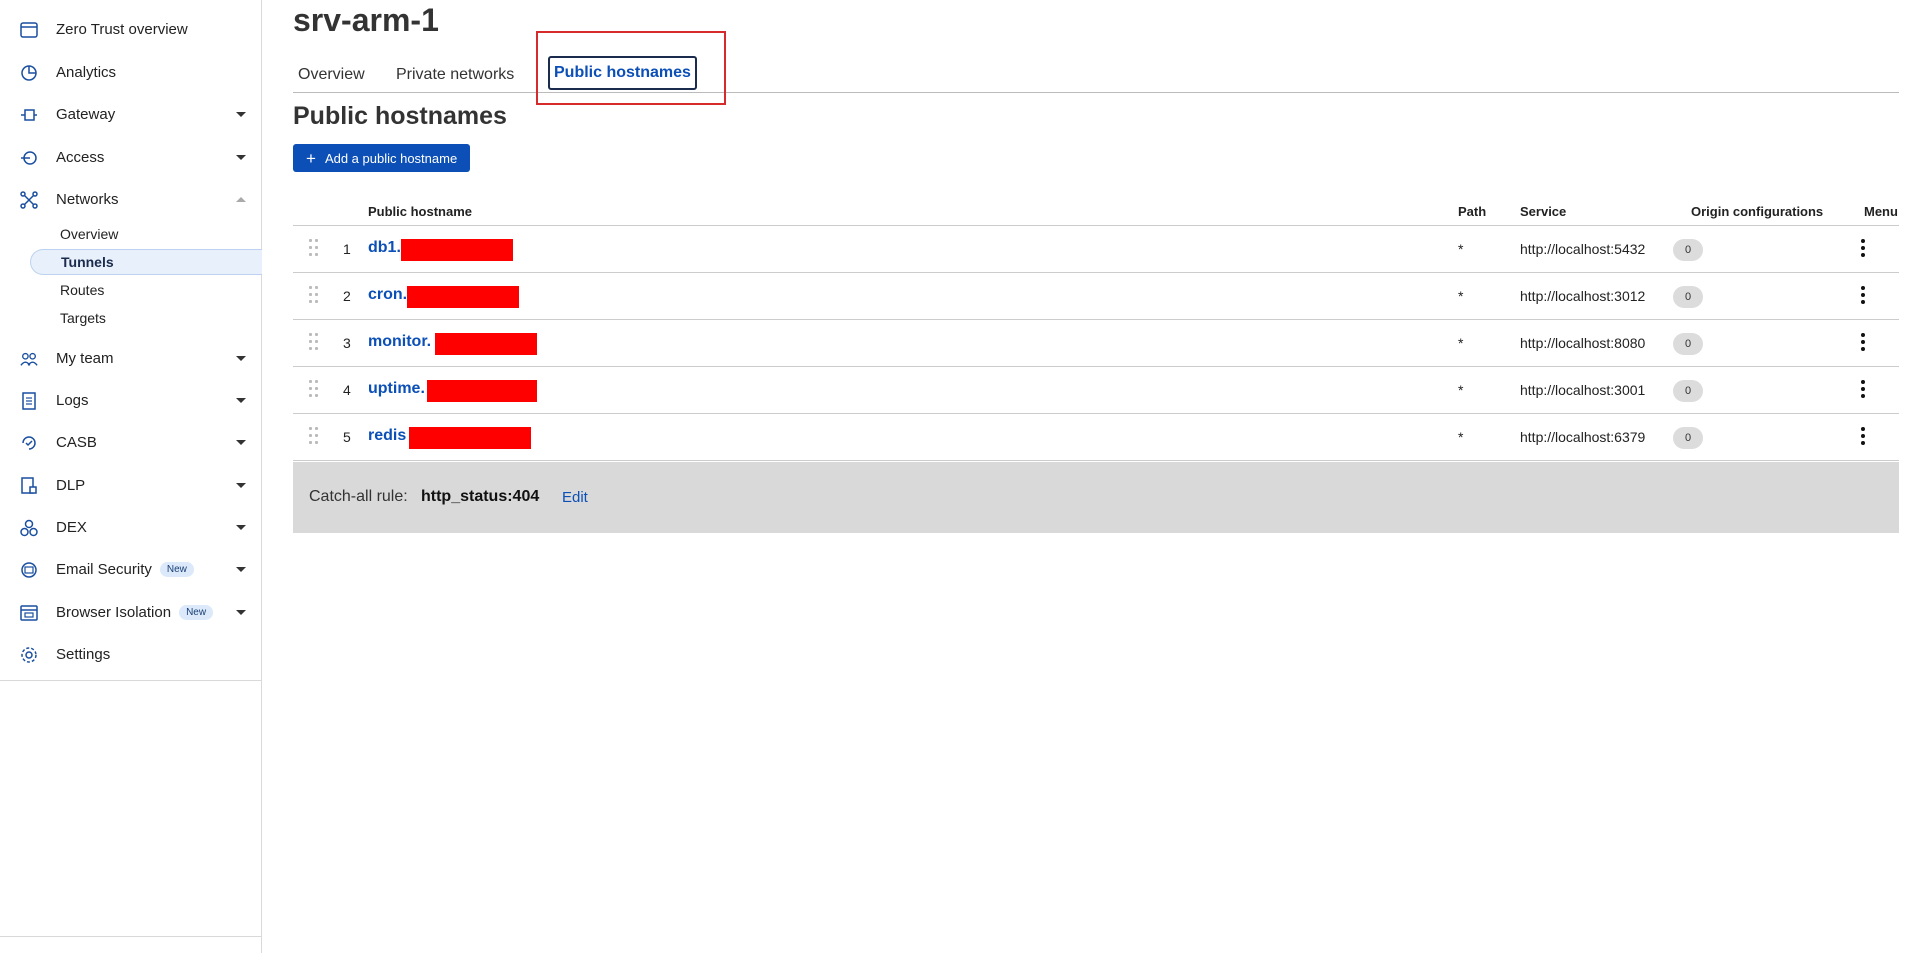 Image resolution: width=1920 pixels, height=953 pixels. What do you see at coordinates (76, 442) in the screenshot?
I see `nav-label: CASB` at bounding box center [76, 442].